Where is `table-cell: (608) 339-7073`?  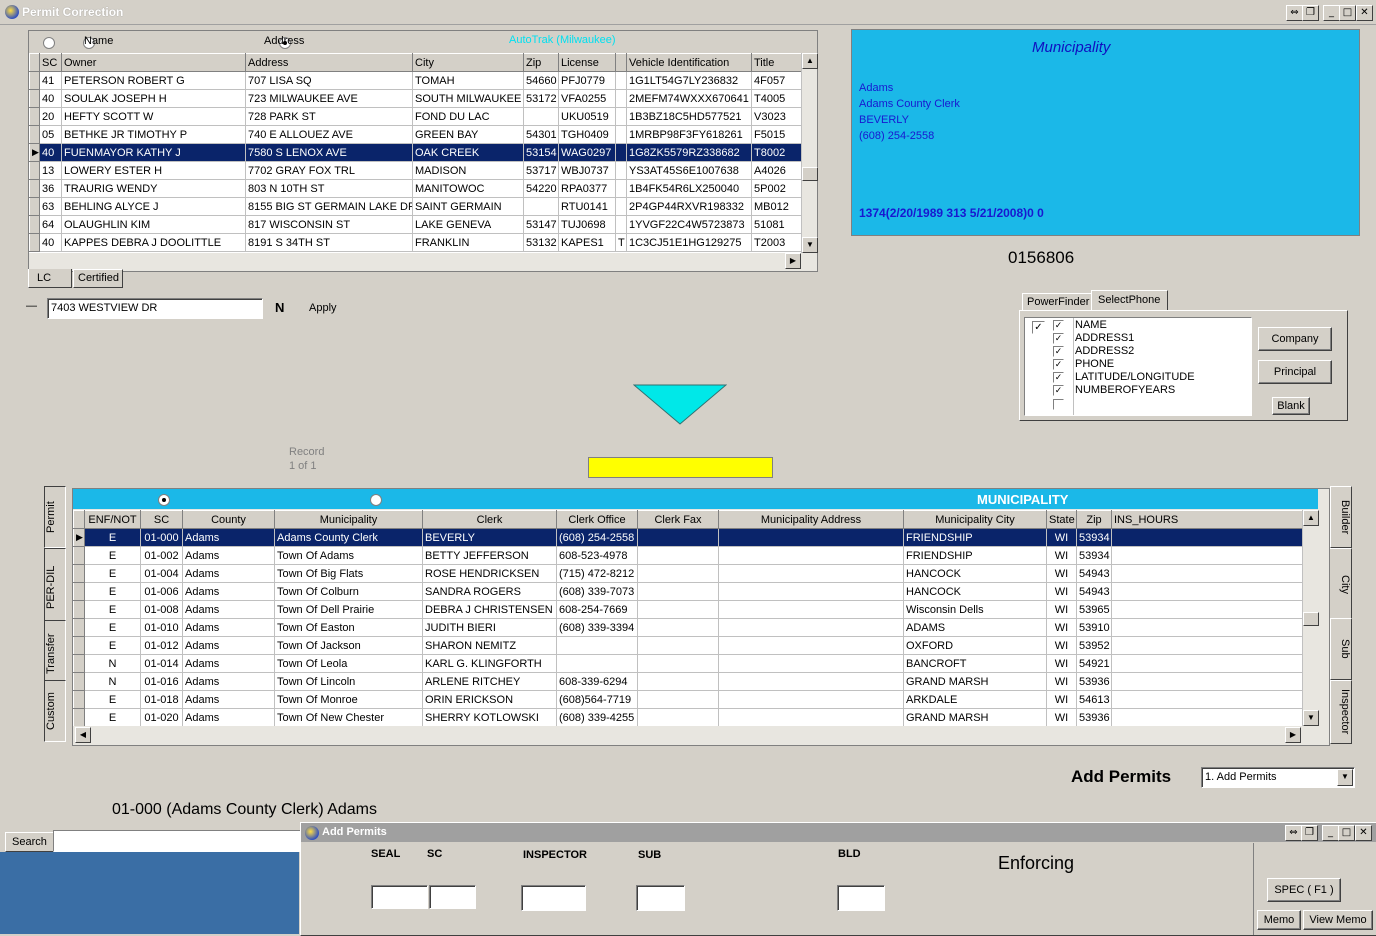 table-cell: (608) 339-7073 is located at coordinates (597, 591).